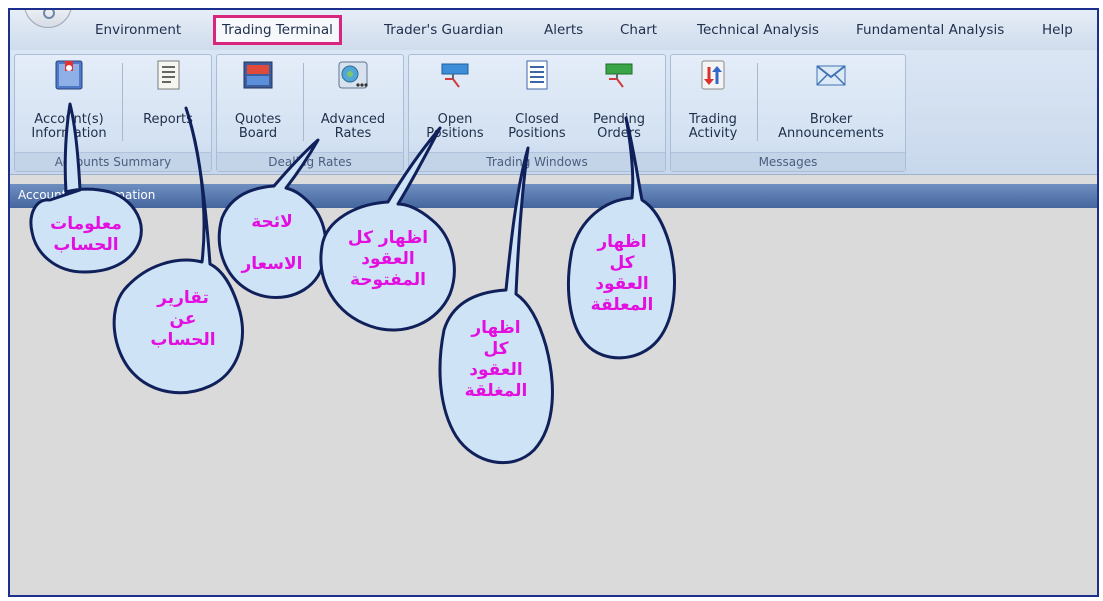 The image size is (1103, 601). What do you see at coordinates (183, 319) in the screenshot?
I see `annotation-reports-text: تقارير عن الحساب` at bounding box center [183, 319].